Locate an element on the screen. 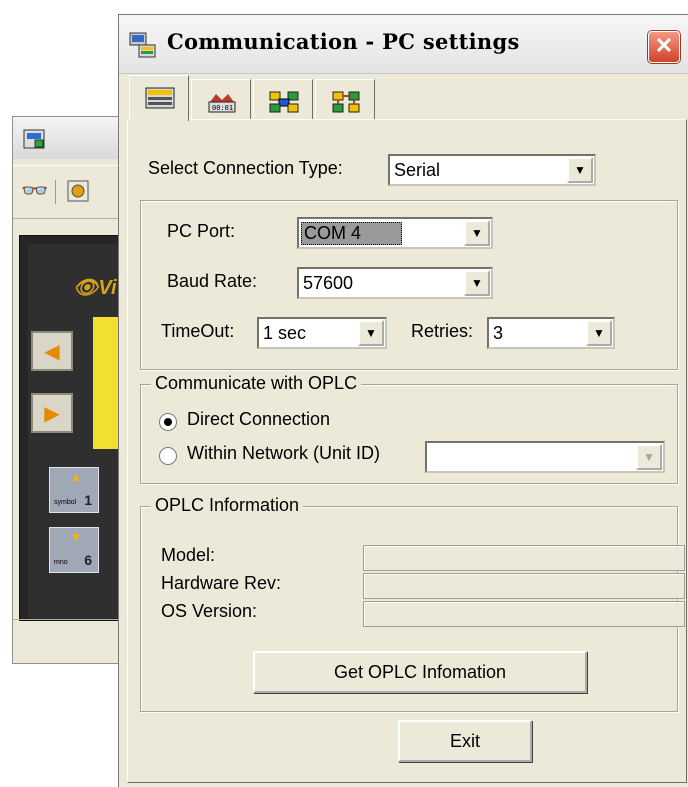 The image size is (688, 787). tab-modem is located at coordinates (345, 99).